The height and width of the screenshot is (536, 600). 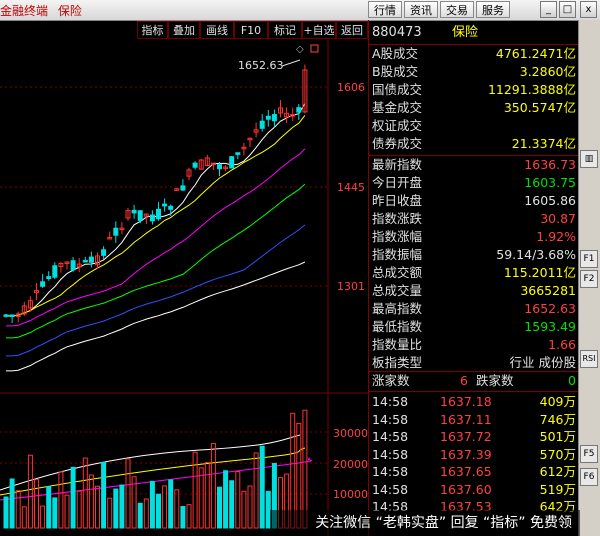 I want to click on stat-row: 总成交额 115.2011亿, so click(x=474, y=273).